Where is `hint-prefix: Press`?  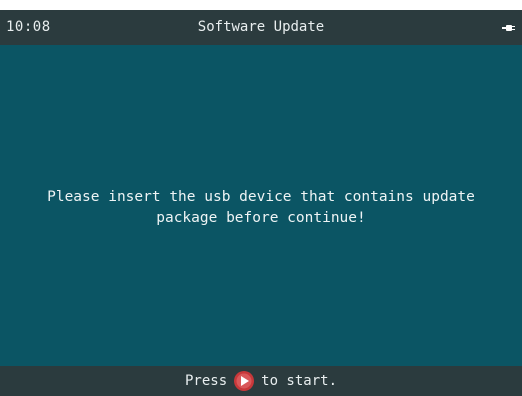 hint-prefix: Press is located at coordinates (206, 381).